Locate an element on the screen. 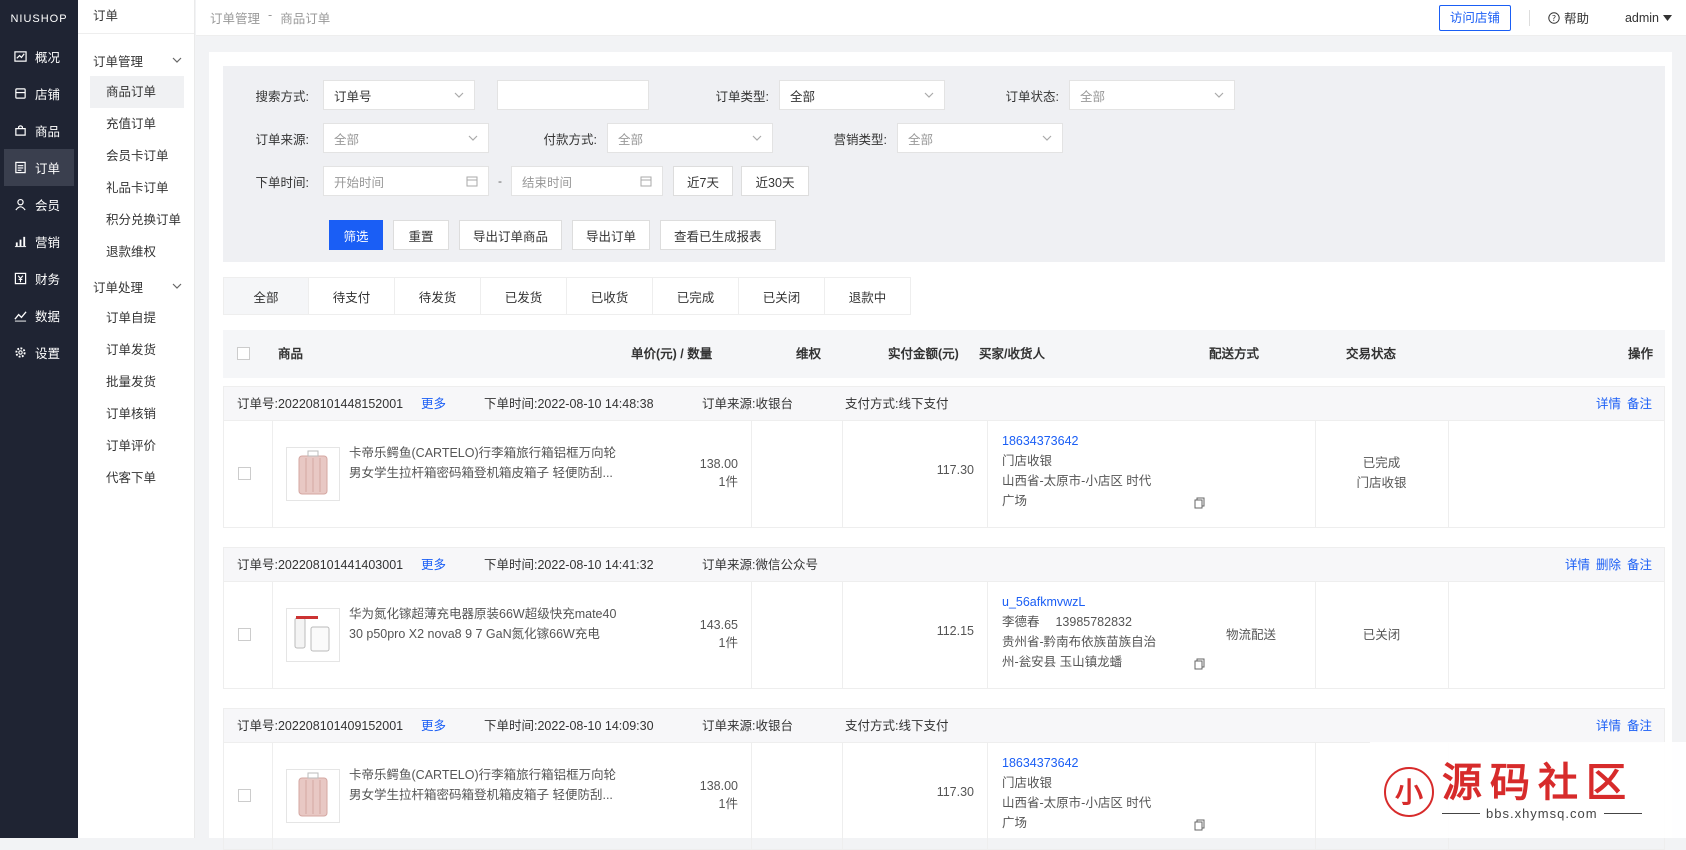  subnav-group-order-processing: 订单处理 is located at coordinates (136, 286).